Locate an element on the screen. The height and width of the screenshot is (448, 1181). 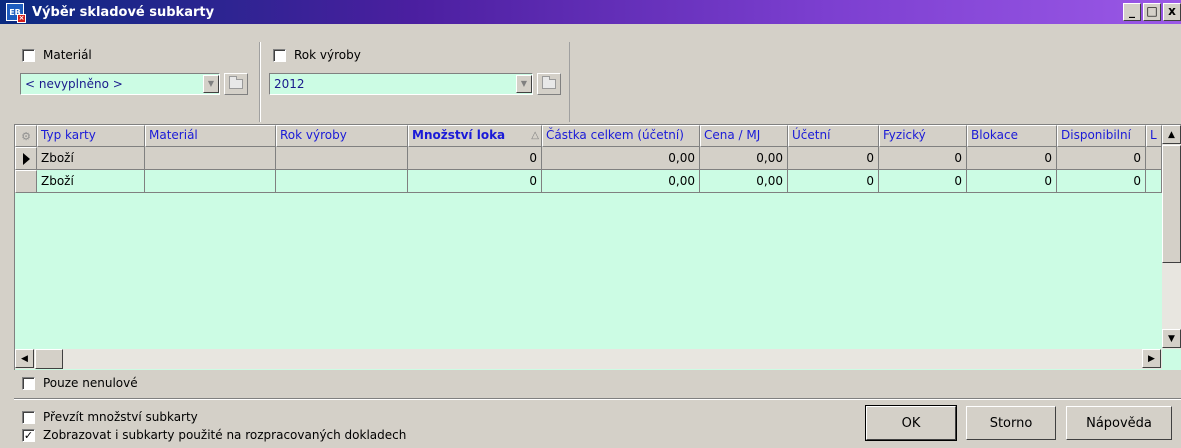
column-header-card-type: Typ karty is located at coordinates (91, 136).